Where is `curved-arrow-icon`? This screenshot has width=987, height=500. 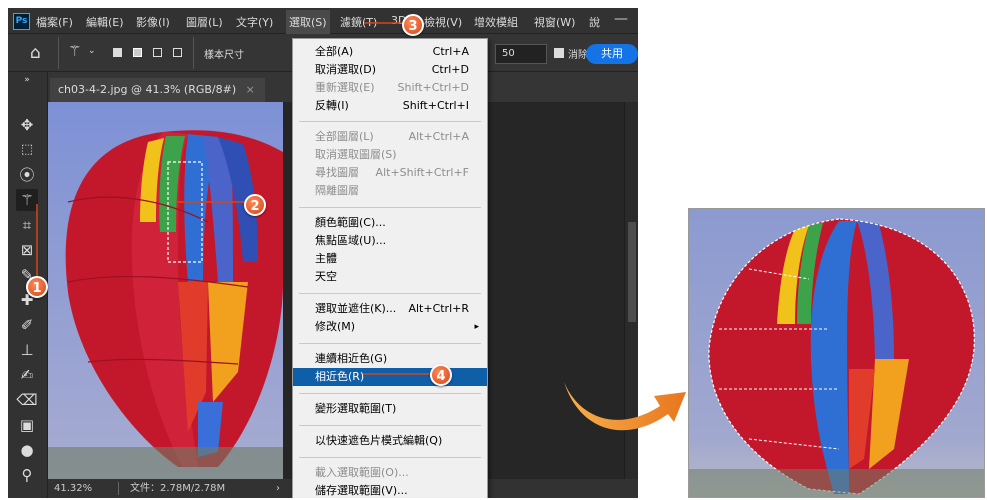
curved-arrow-icon is located at coordinates (625, 406).